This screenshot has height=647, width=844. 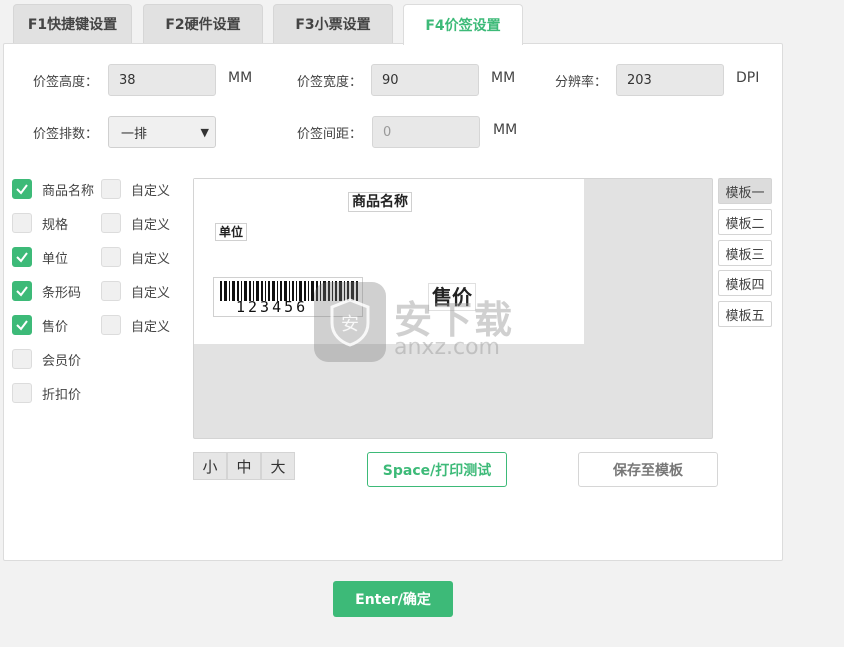 I want to click on checkbox-label: 会员价, so click(x=62, y=361).